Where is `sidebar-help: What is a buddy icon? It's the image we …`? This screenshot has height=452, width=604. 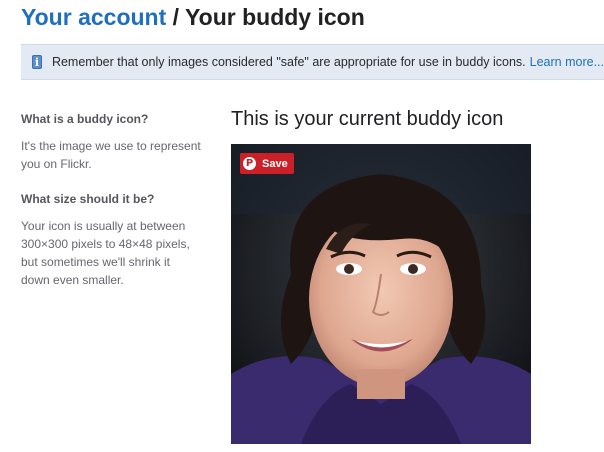
sidebar-help: What is a buddy icon? It's the image we … is located at coordinates (111, 208).